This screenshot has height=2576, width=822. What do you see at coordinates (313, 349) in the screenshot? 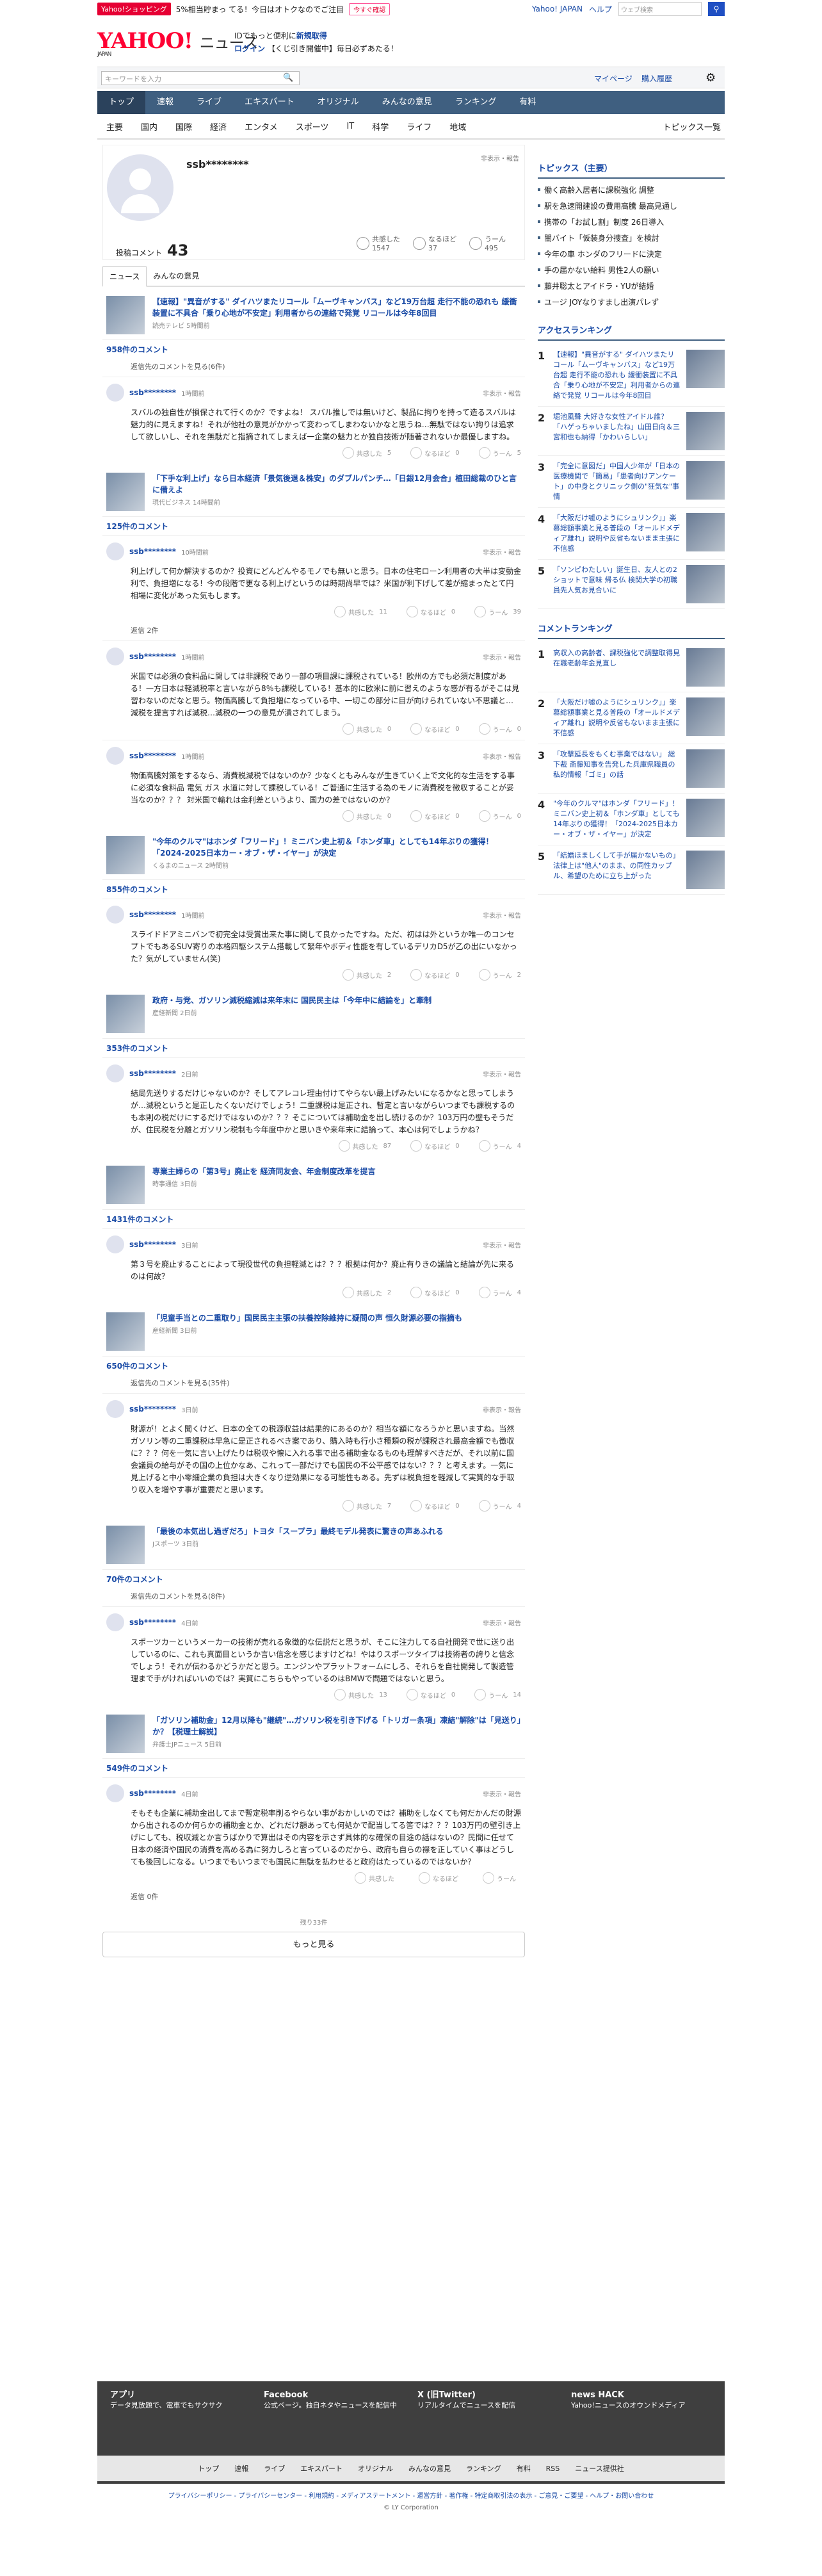
I see `comment-count-link: 958件のコメント` at bounding box center [313, 349].